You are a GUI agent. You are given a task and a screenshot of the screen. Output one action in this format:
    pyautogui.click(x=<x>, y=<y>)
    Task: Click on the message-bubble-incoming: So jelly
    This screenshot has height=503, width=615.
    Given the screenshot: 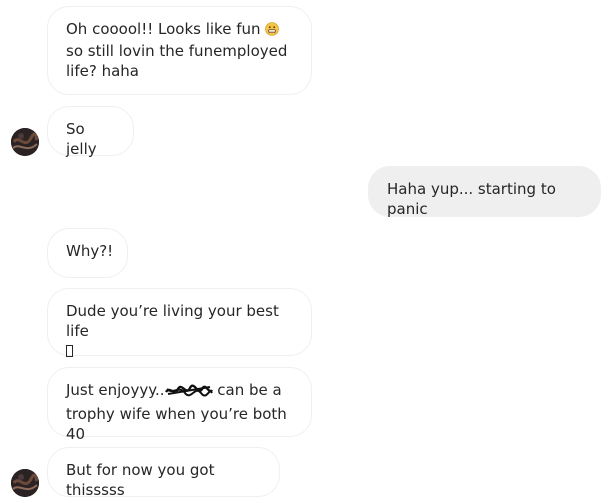 What is the action you would take?
    pyautogui.click(x=90, y=132)
    